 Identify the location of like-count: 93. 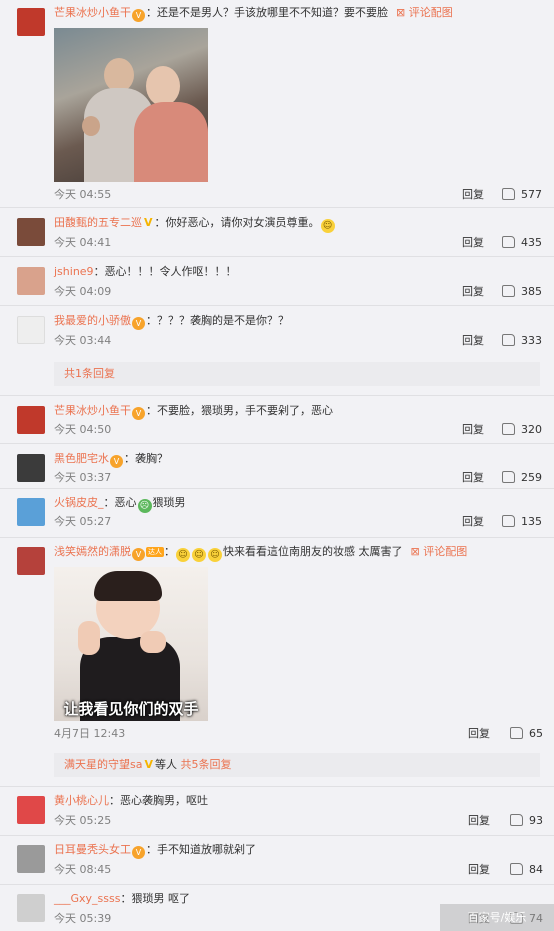
(536, 820).